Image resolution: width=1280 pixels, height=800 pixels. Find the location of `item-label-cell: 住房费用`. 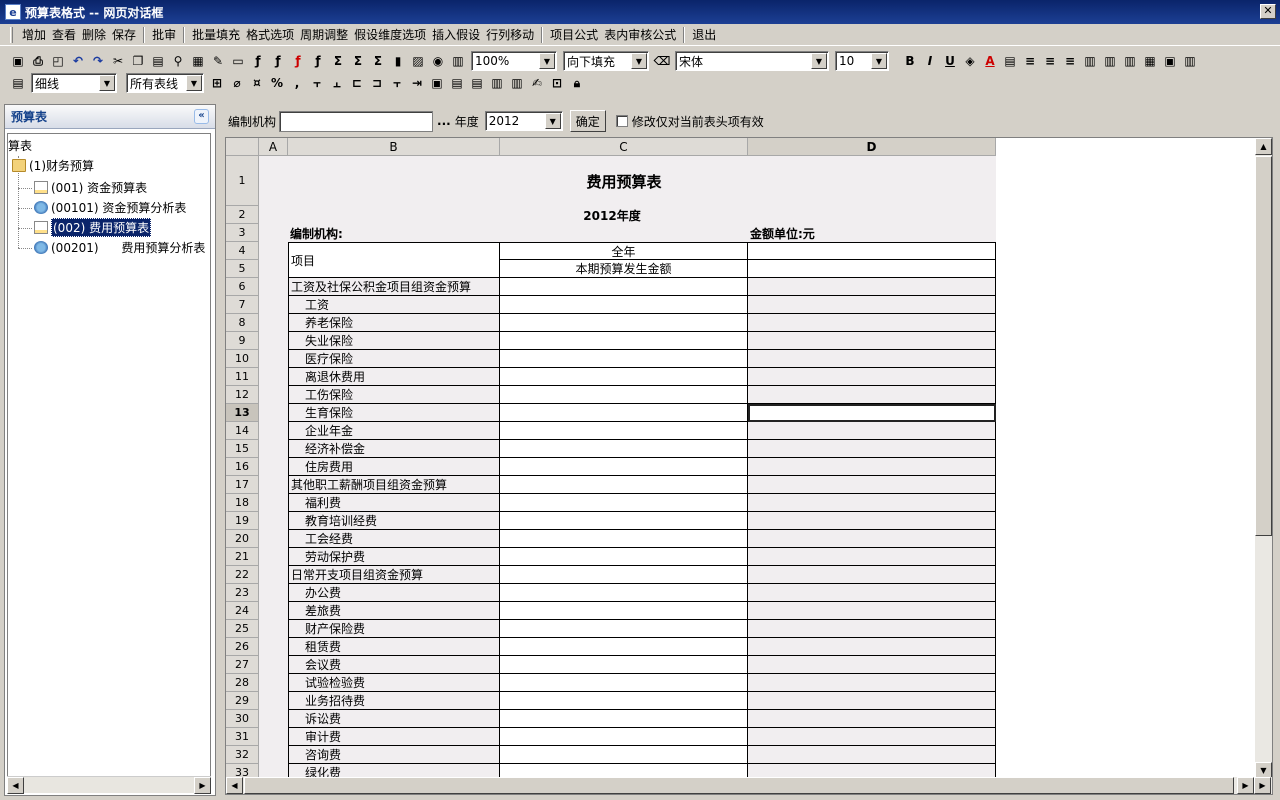

item-label-cell: 住房费用 is located at coordinates (394, 467).